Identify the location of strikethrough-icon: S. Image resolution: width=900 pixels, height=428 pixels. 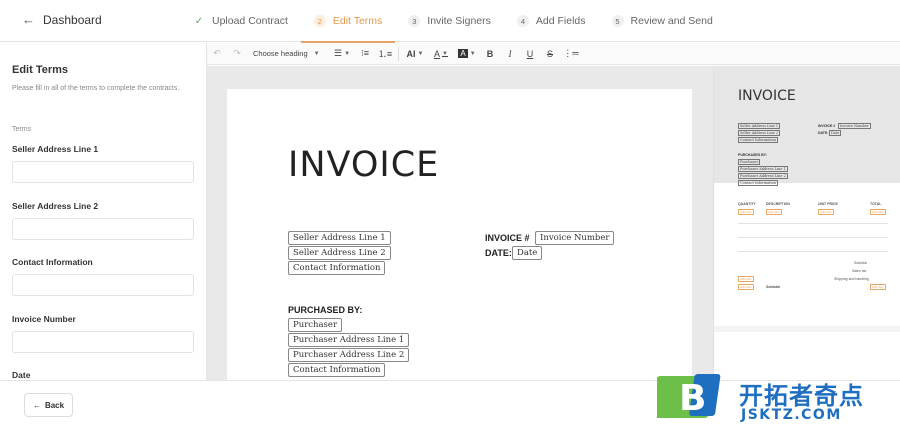
(550, 54).